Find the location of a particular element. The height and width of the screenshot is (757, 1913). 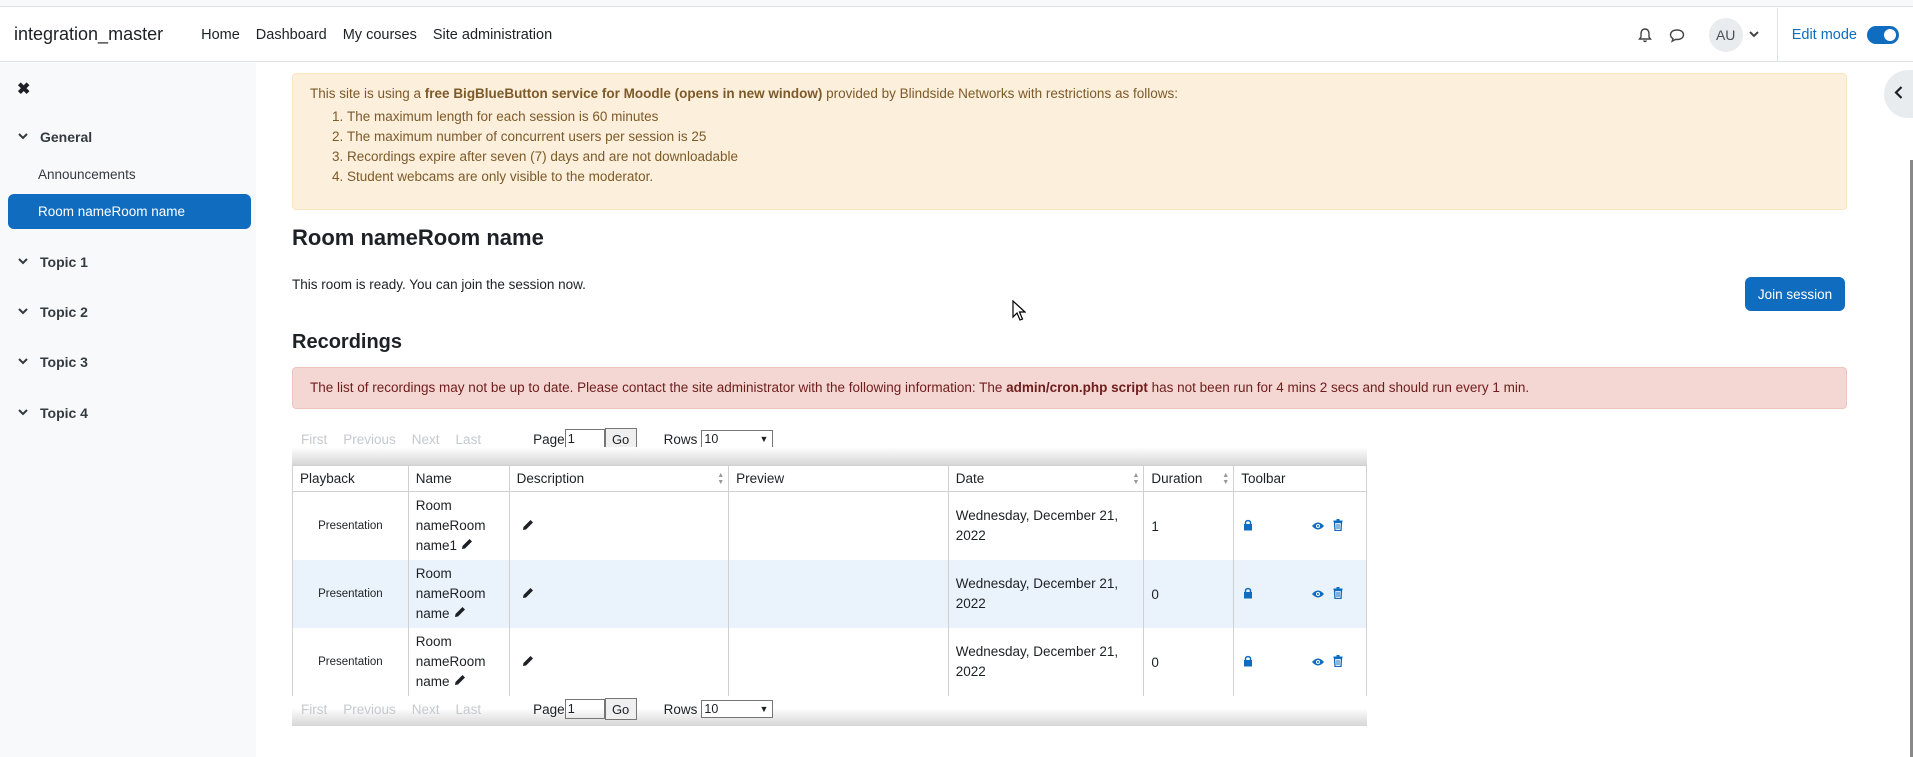

recording-duration: 1 is located at coordinates (1189, 526).